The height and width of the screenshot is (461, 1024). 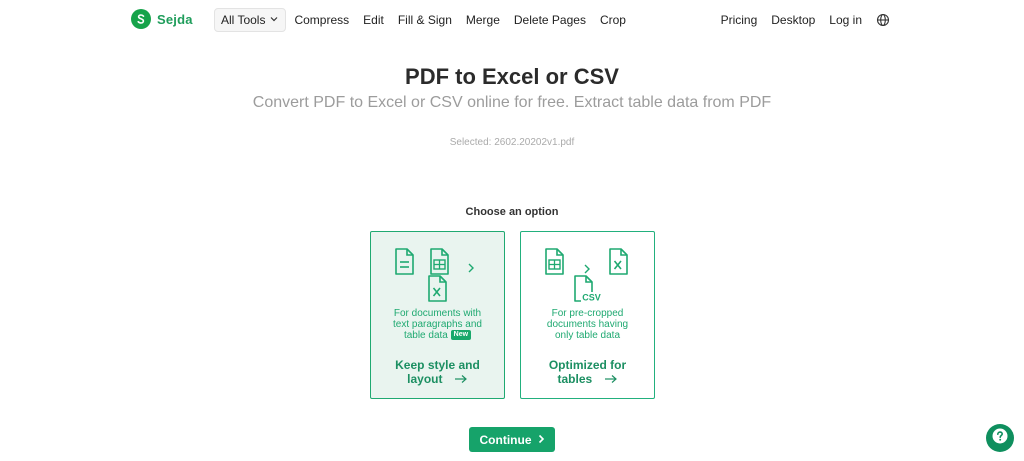 I want to click on description-line: documents having, so click(x=587, y=324).